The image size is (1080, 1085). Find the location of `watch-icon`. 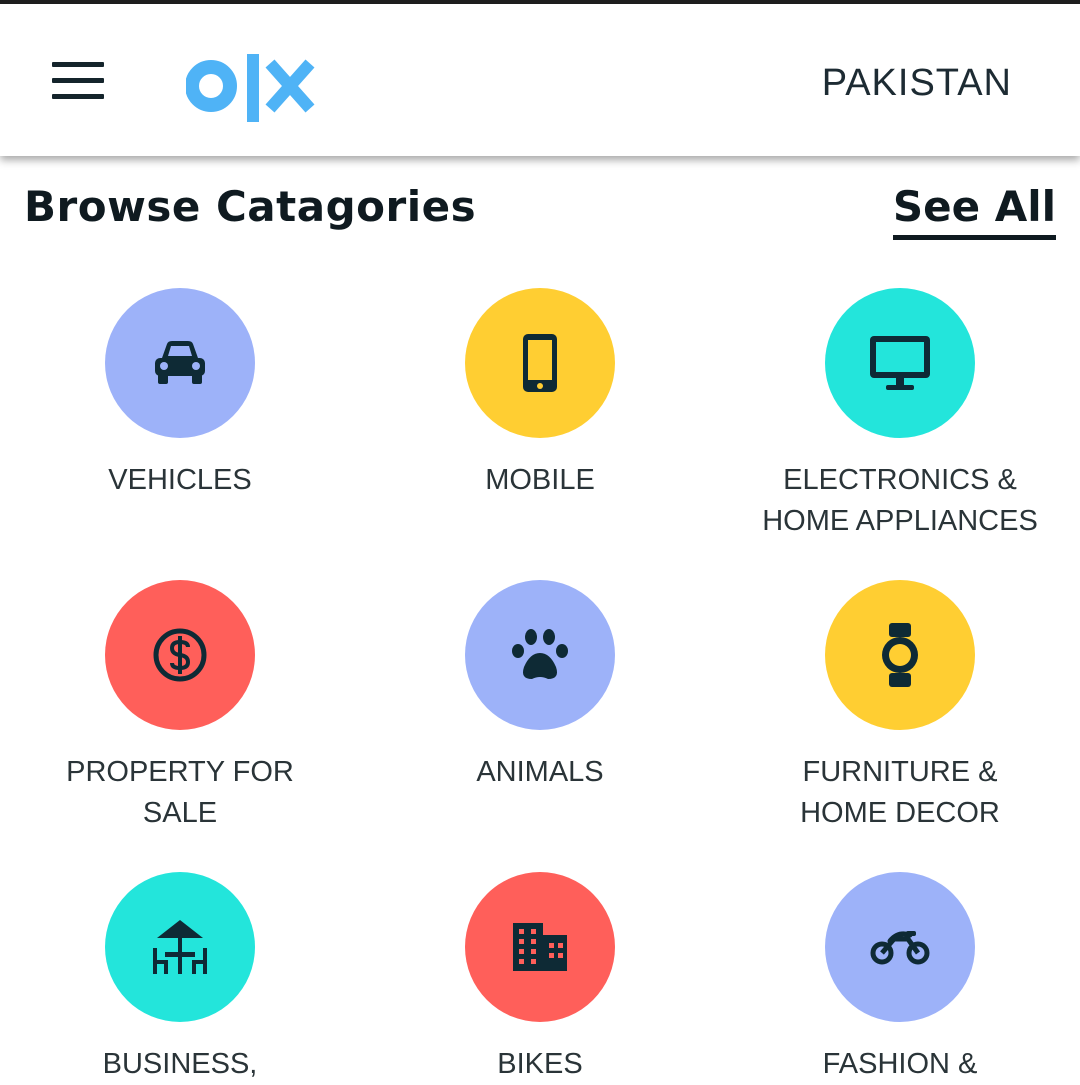

watch-icon is located at coordinates (900, 655).